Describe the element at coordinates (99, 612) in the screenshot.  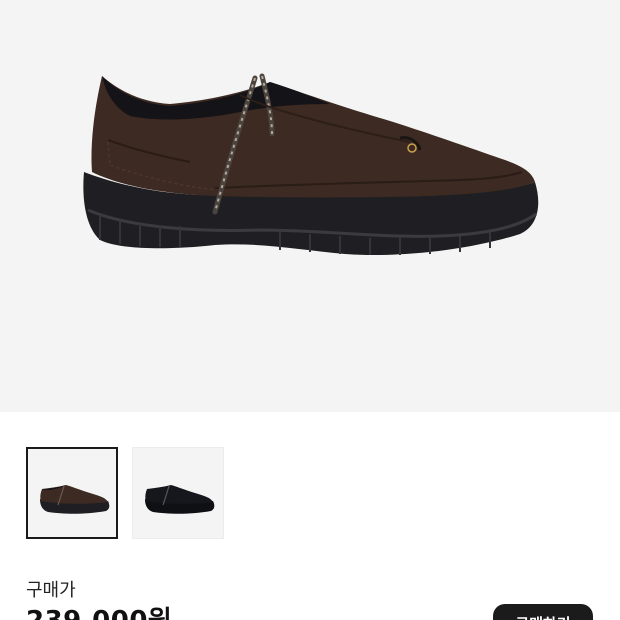
I see `purchase-price: 239,000원` at that location.